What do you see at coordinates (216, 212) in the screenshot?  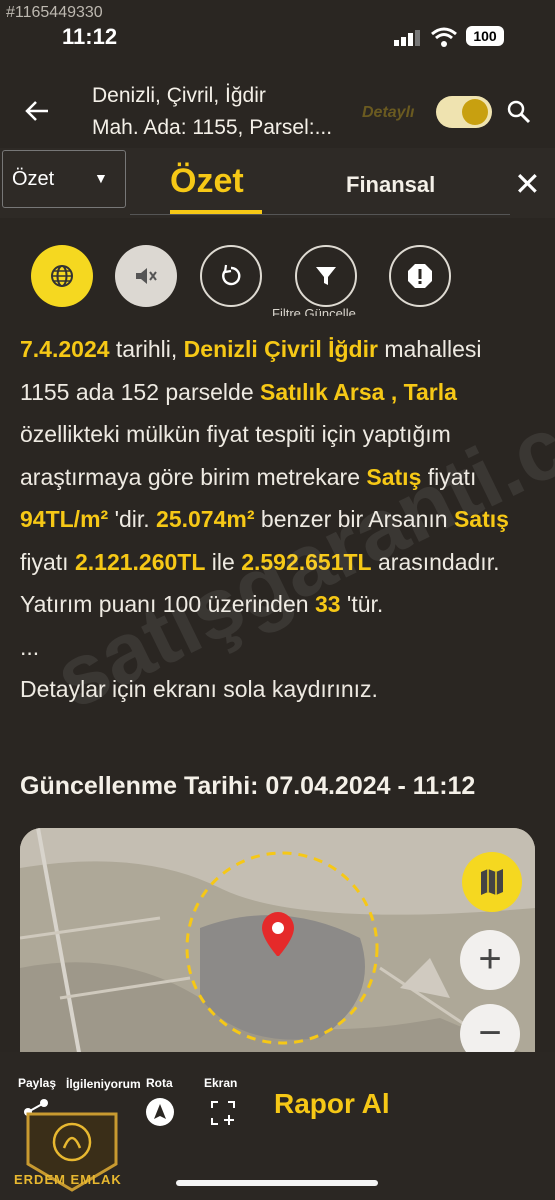 I see `active-tab-indicator` at bounding box center [216, 212].